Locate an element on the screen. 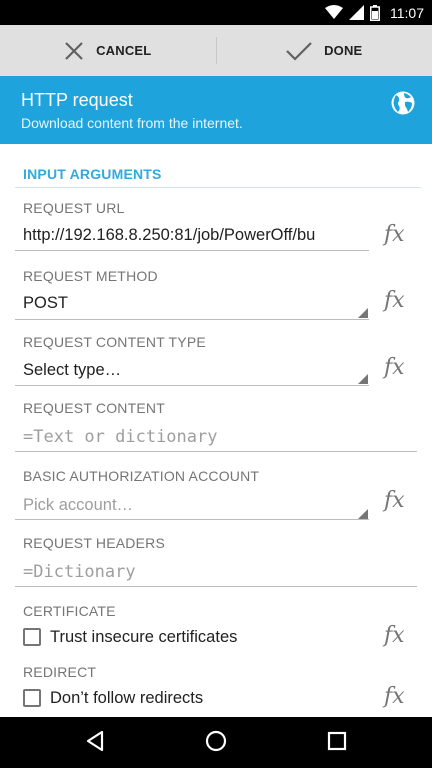 This screenshot has height=768, width=432. clock: 11:07 is located at coordinates (407, 12).